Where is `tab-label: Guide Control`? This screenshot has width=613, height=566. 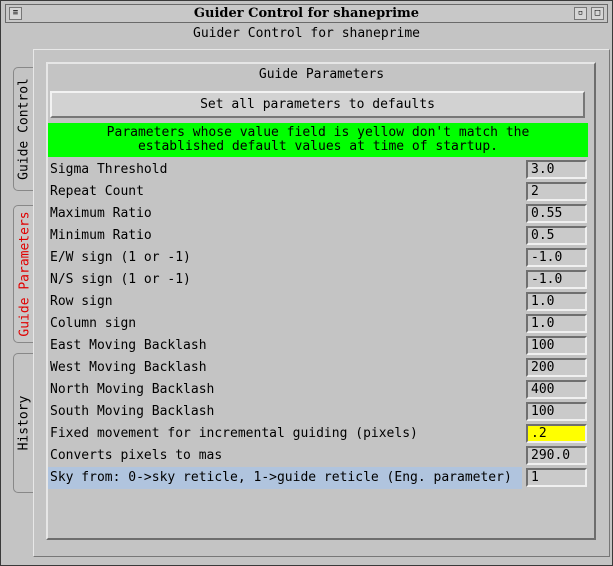
tab-label: Guide Control is located at coordinates (23, 129).